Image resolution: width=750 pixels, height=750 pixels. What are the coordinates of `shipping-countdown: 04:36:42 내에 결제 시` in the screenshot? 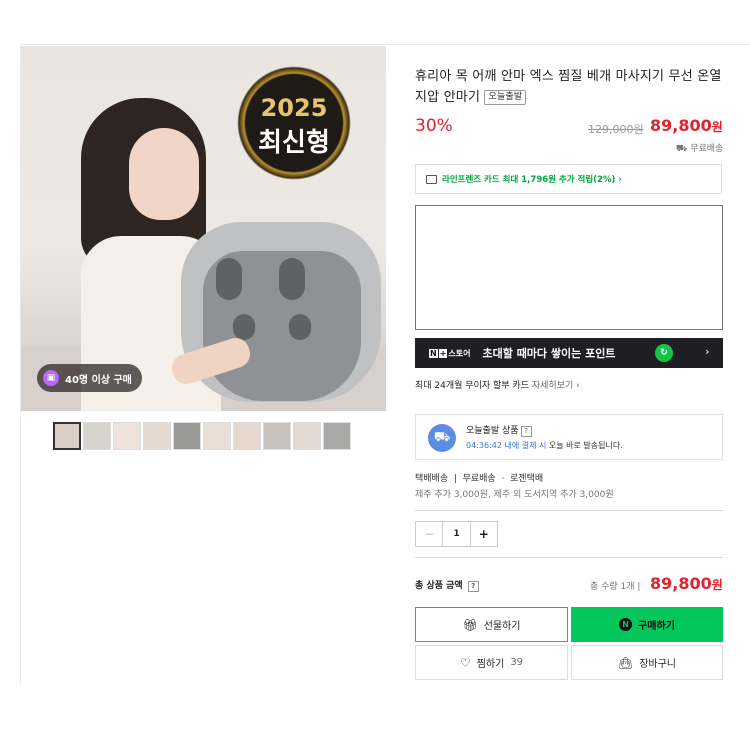 It's located at (506, 445).